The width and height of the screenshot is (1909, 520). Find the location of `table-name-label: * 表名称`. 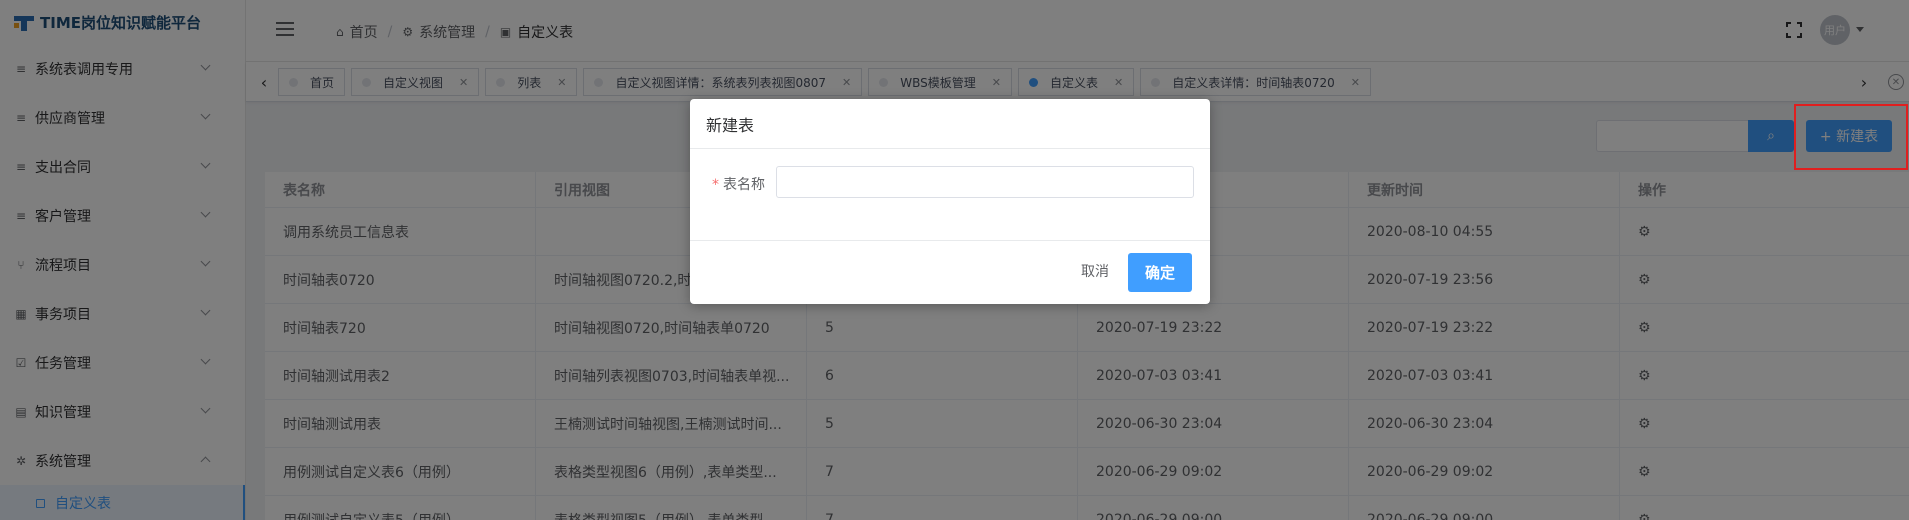

table-name-label: * 表名称 is located at coordinates (738, 184).